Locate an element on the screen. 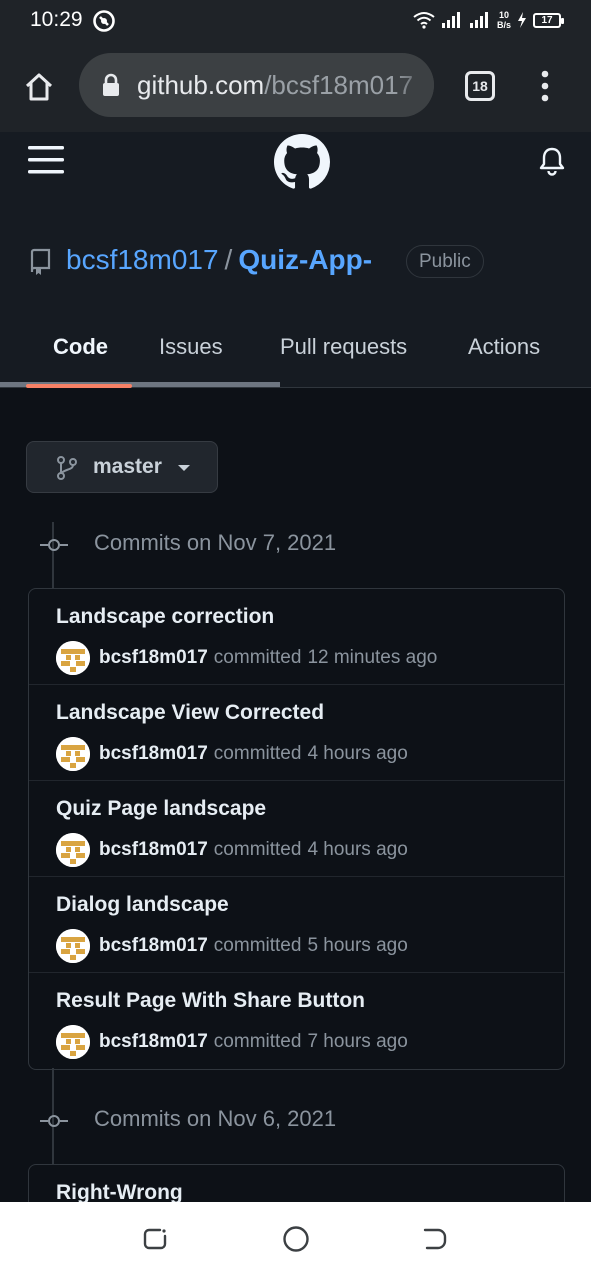  commit-date: Commits on Nov 7, 2021 is located at coordinates (215, 542).